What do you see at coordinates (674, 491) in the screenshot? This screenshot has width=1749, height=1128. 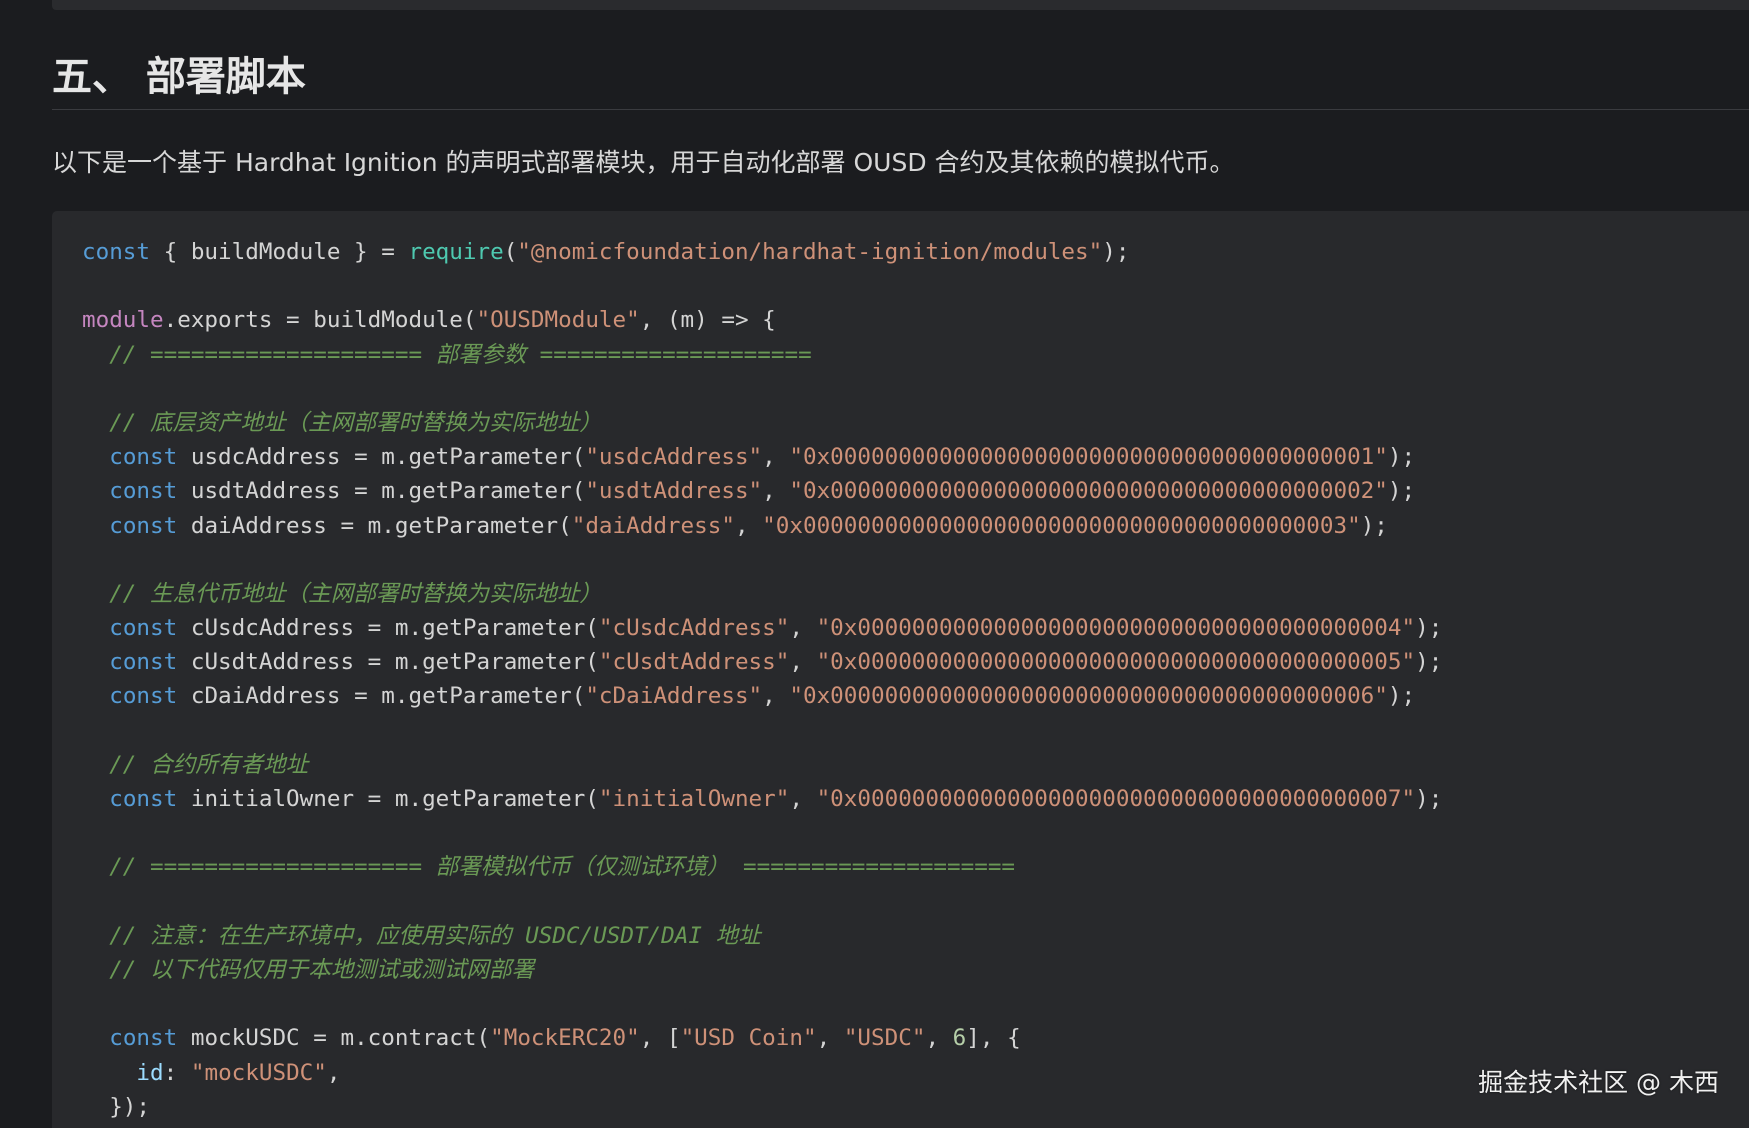 I see `code-token-string: "usdtAddress"` at bounding box center [674, 491].